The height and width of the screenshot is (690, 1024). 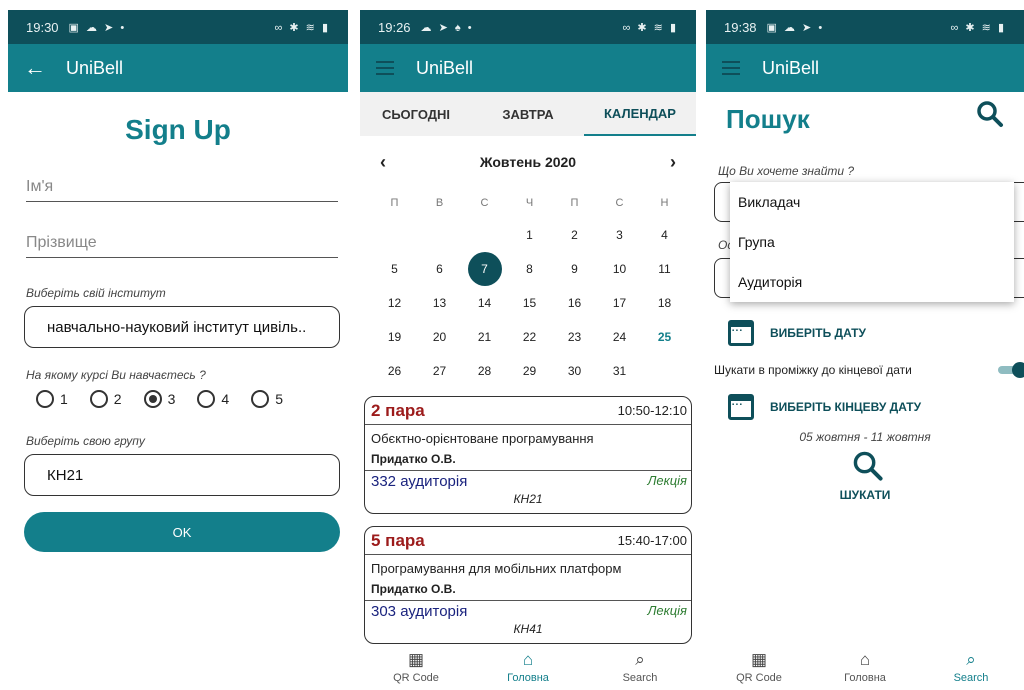 I want to click on calendar-day: 12, so click(x=394, y=303).